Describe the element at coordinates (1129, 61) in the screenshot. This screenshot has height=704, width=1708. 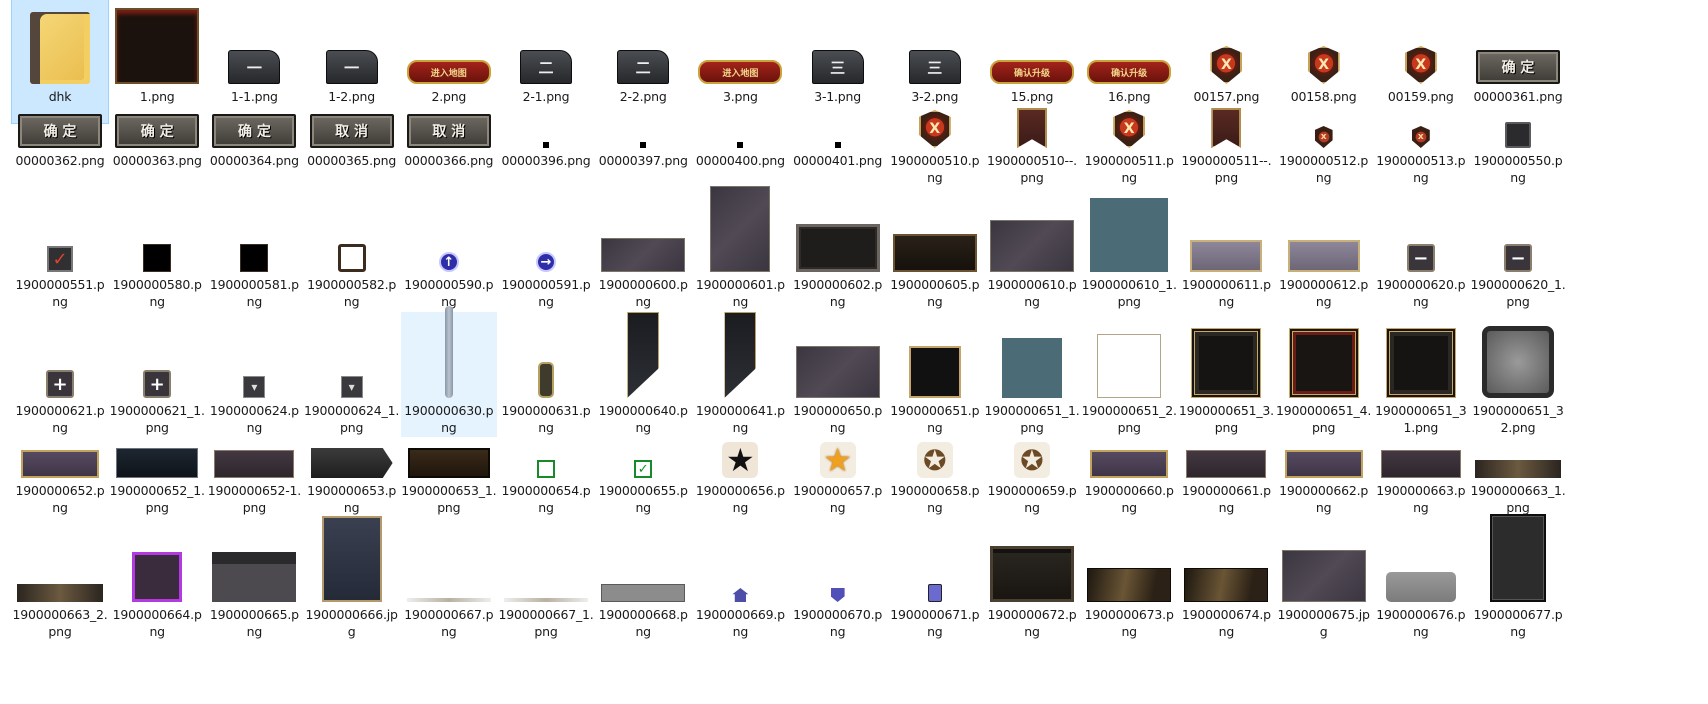
I see `file-item: 确认升级 16.png` at that location.